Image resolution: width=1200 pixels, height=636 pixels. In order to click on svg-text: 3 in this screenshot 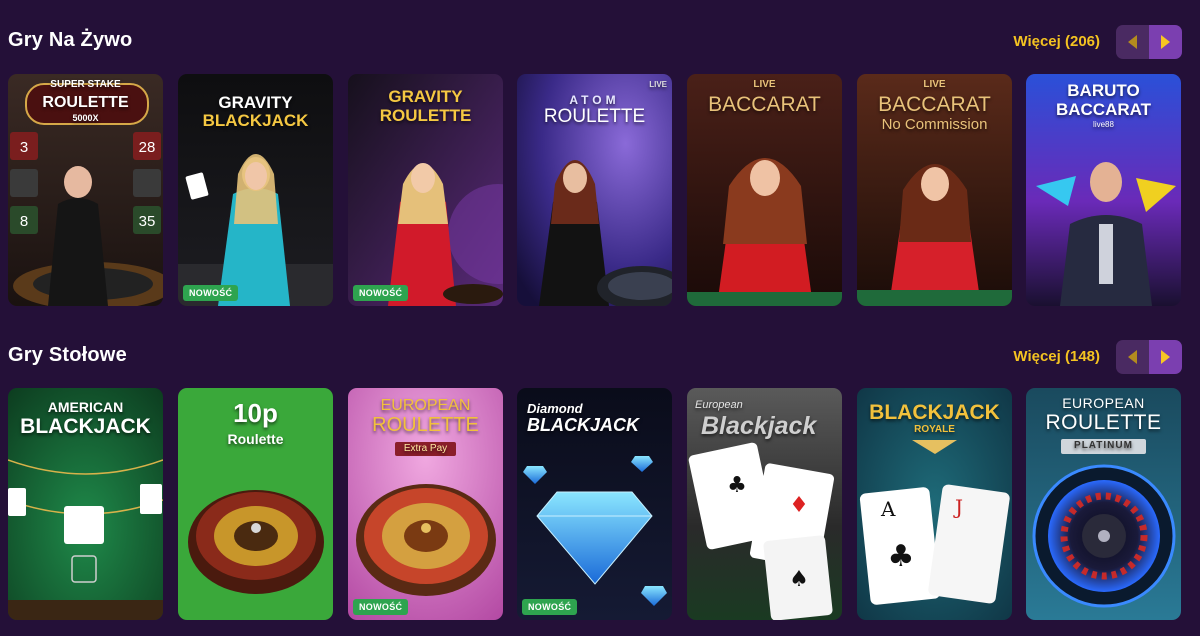, I will do `click(24, 147)`.